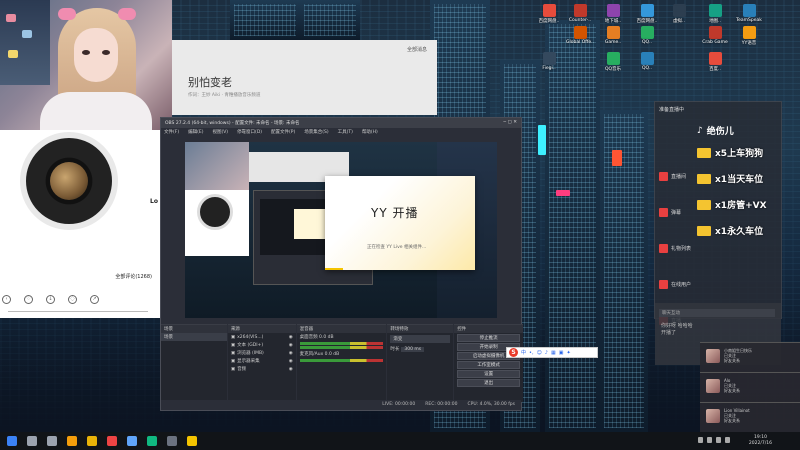 The width and height of the screenshot is (800, 450). Describe the element at coordinates (32, 441) in the screenshot. I see `search-taskbar-button` at that location.